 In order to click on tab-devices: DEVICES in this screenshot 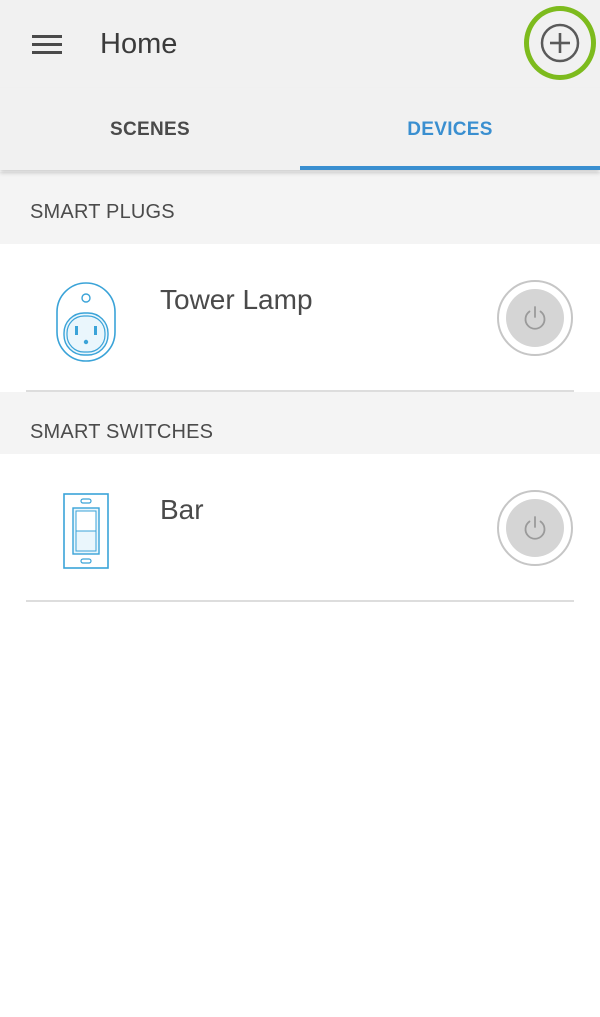, I will do `click(450, 129)`.